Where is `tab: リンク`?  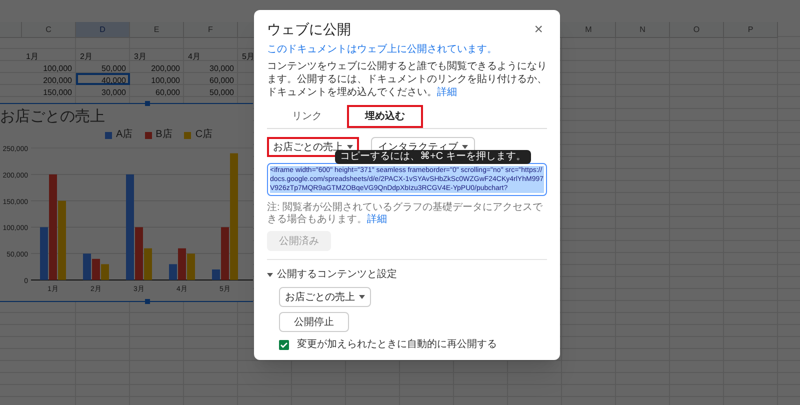 tab: リンク is located at coordinates (307, 116).